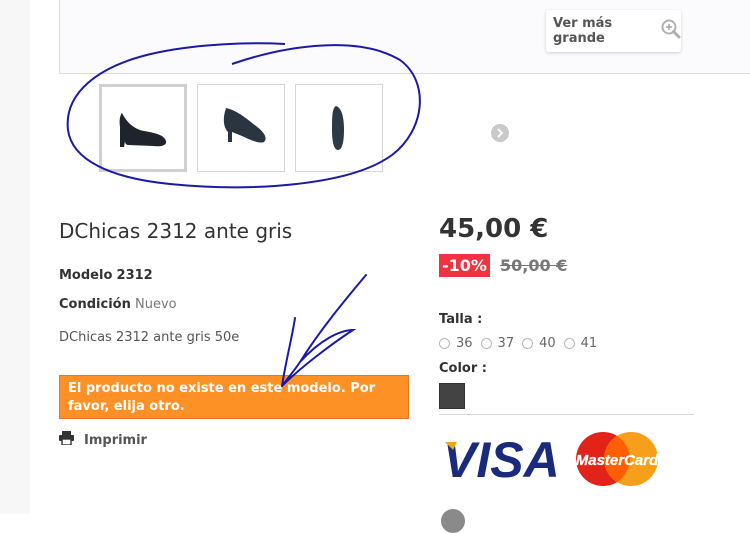 The image size is (750, 533). Describe the element at coordinates (66, 440) in the screenshot. I see `printer-icon` at that location.